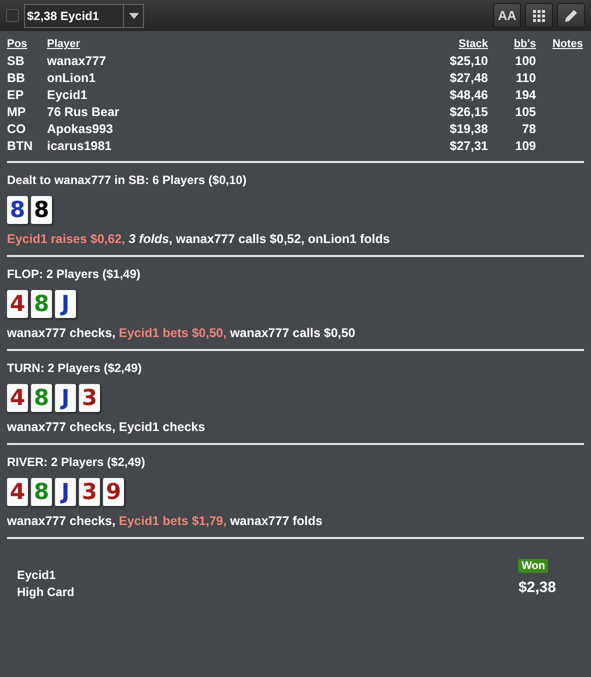  Describe the element at coordinates (16, 95) in the screenshot. I see `table-cell-text: EP` at that location.